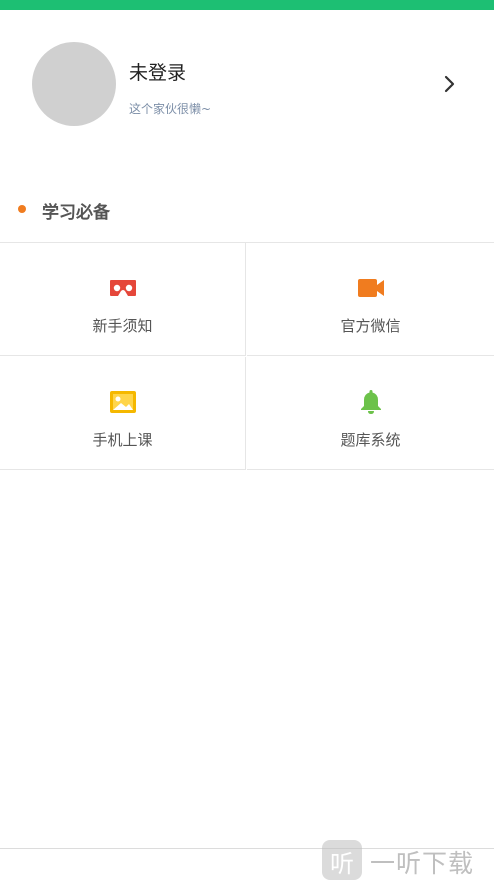  What do you see at coordinates (370, 440) in the screenshot?
I see `grid-item-label: 题库系统` at bounding box center [370, 440].